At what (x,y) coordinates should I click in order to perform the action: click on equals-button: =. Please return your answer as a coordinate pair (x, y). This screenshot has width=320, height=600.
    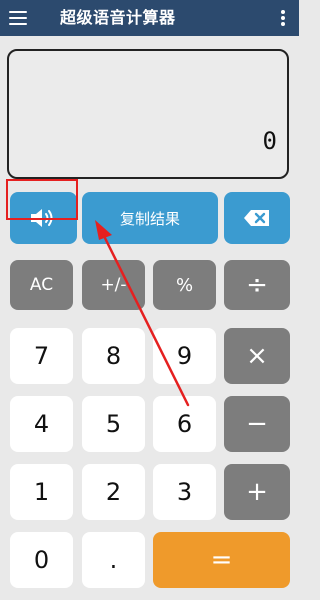
    Looking at the image, I should click on (221, 560).